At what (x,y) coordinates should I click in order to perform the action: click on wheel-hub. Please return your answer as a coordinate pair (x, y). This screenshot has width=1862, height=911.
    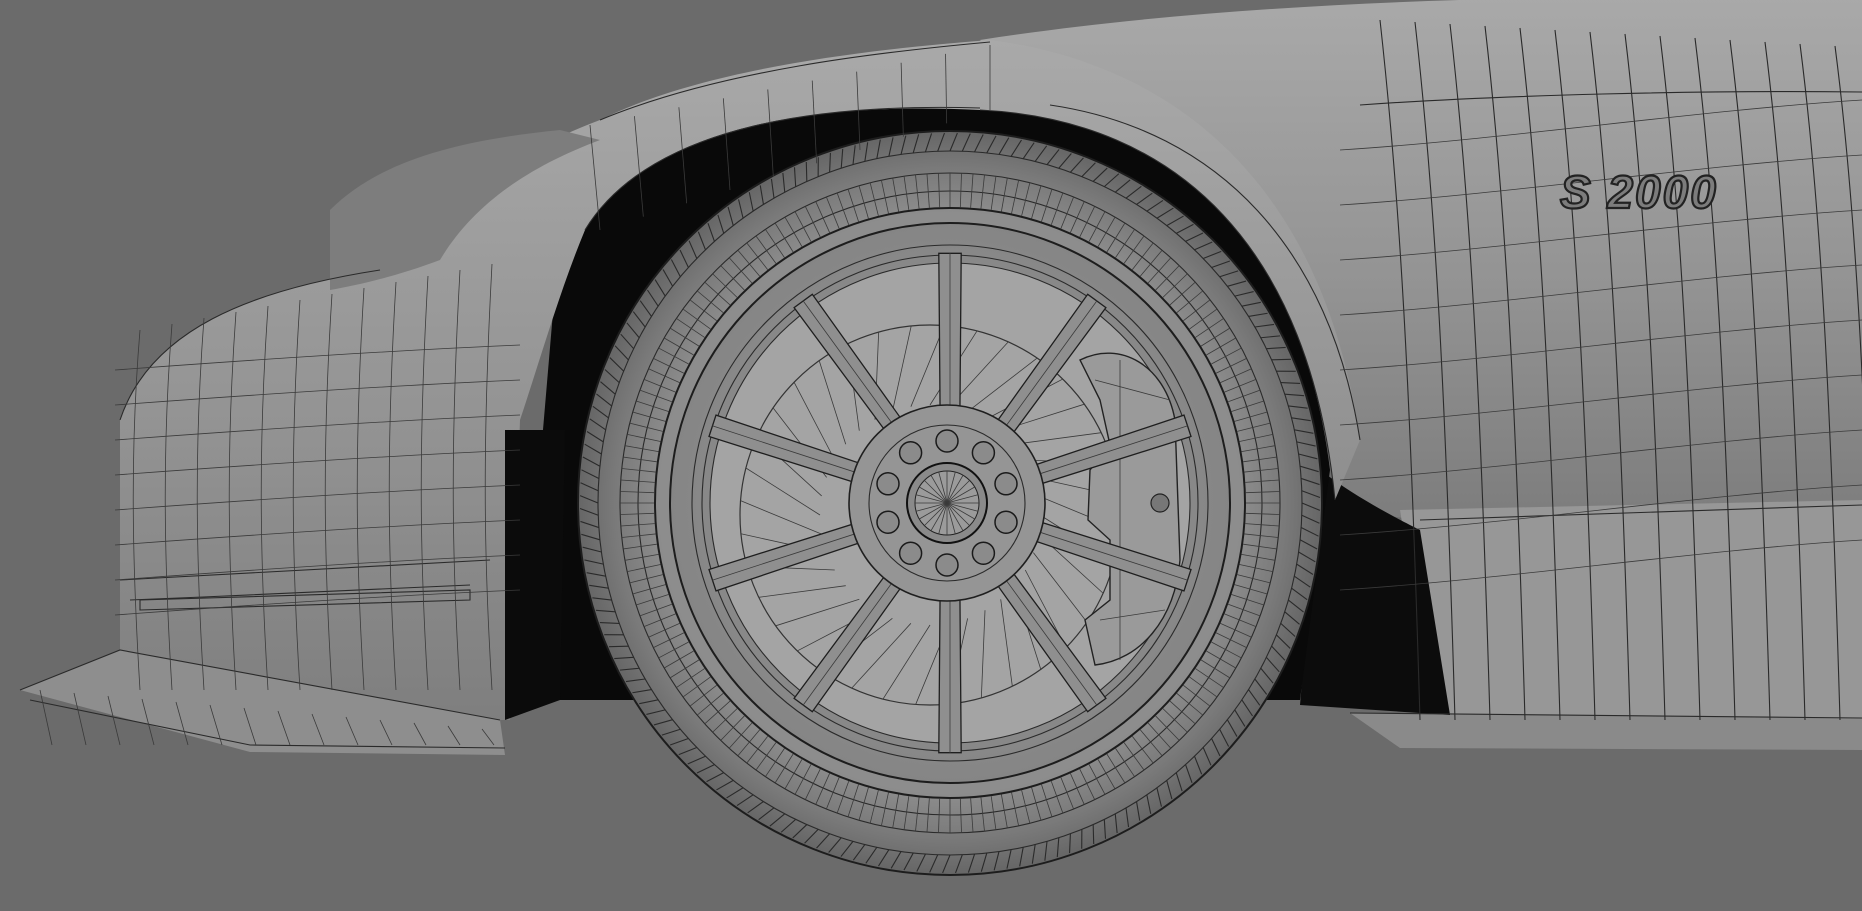
    Looking at the image, I should click on (947, 503).